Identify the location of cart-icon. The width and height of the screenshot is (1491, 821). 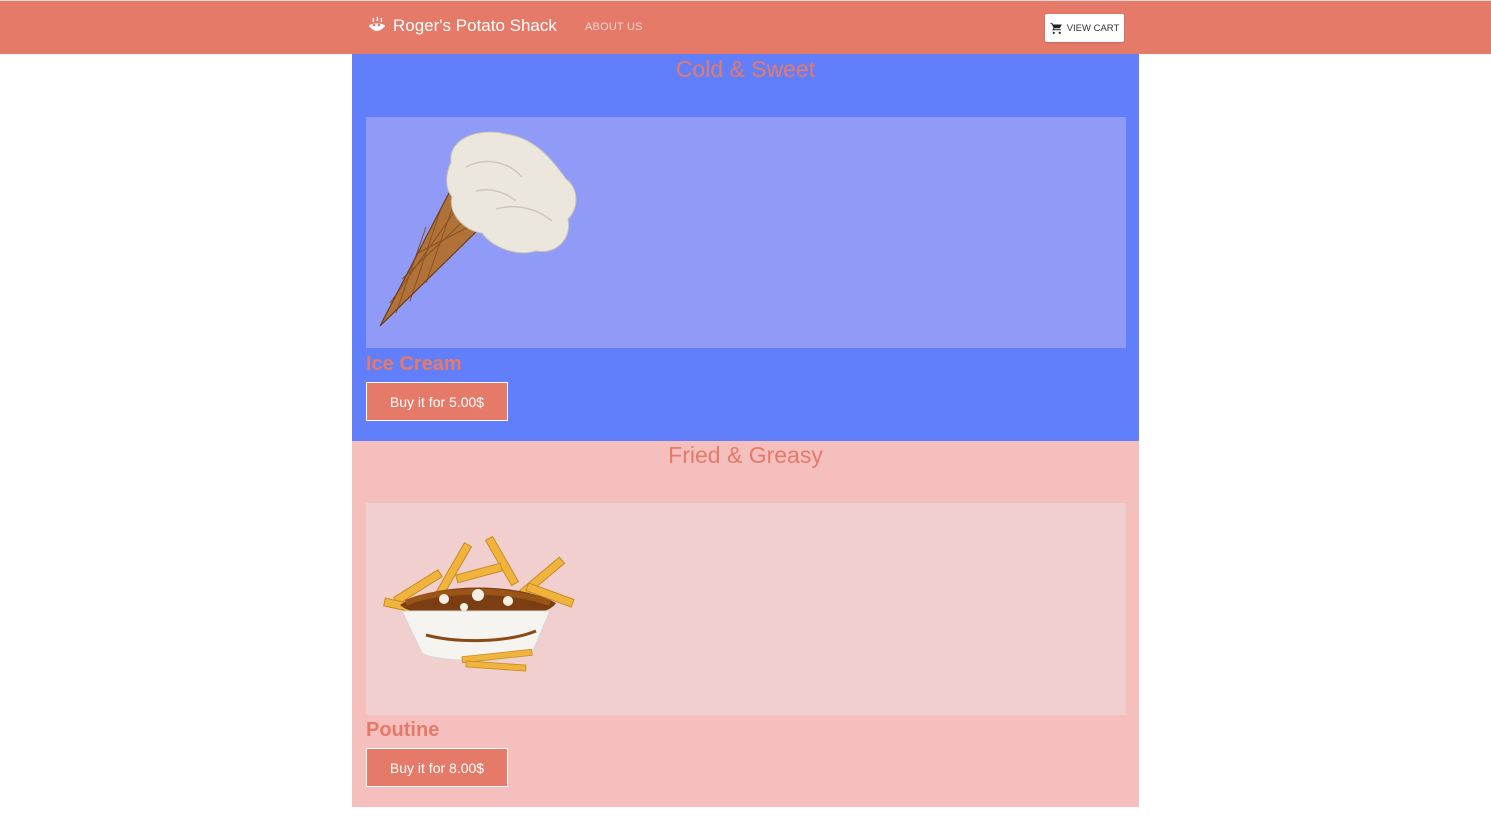
(1056, 28).